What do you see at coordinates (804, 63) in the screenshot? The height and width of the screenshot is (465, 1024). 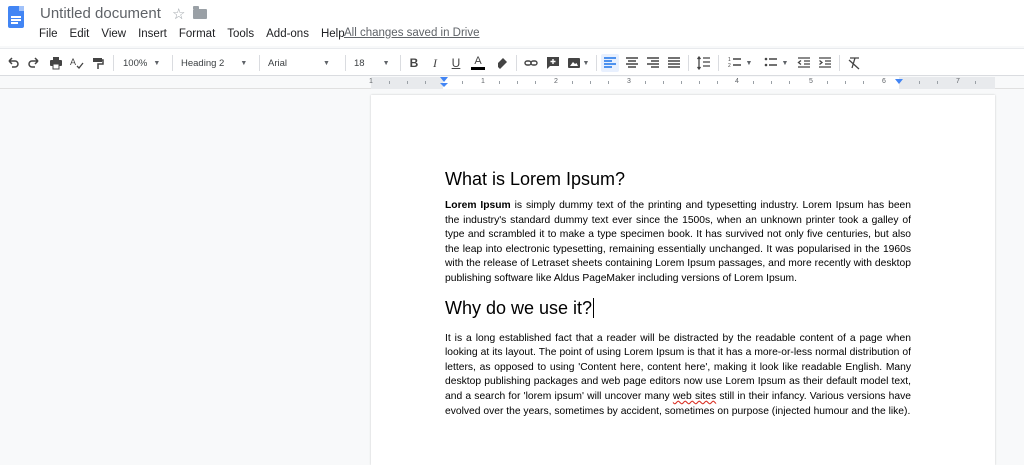 I see `decrease-indent-icon` at bounding box center [804, 63].